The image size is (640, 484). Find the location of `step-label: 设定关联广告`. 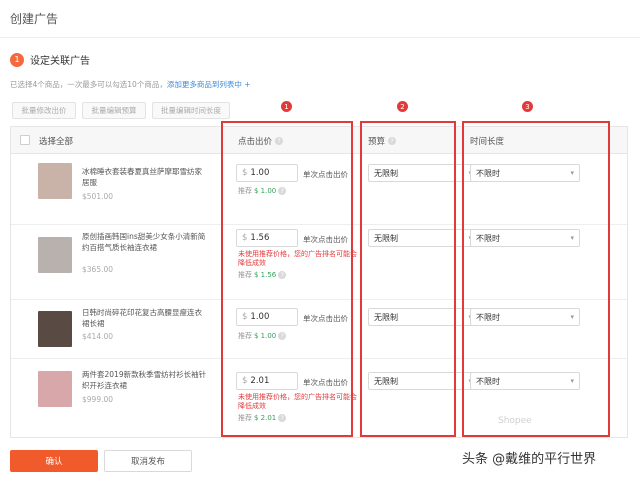

step-label: 设定关联广告 is located at coordinates (60, 61).